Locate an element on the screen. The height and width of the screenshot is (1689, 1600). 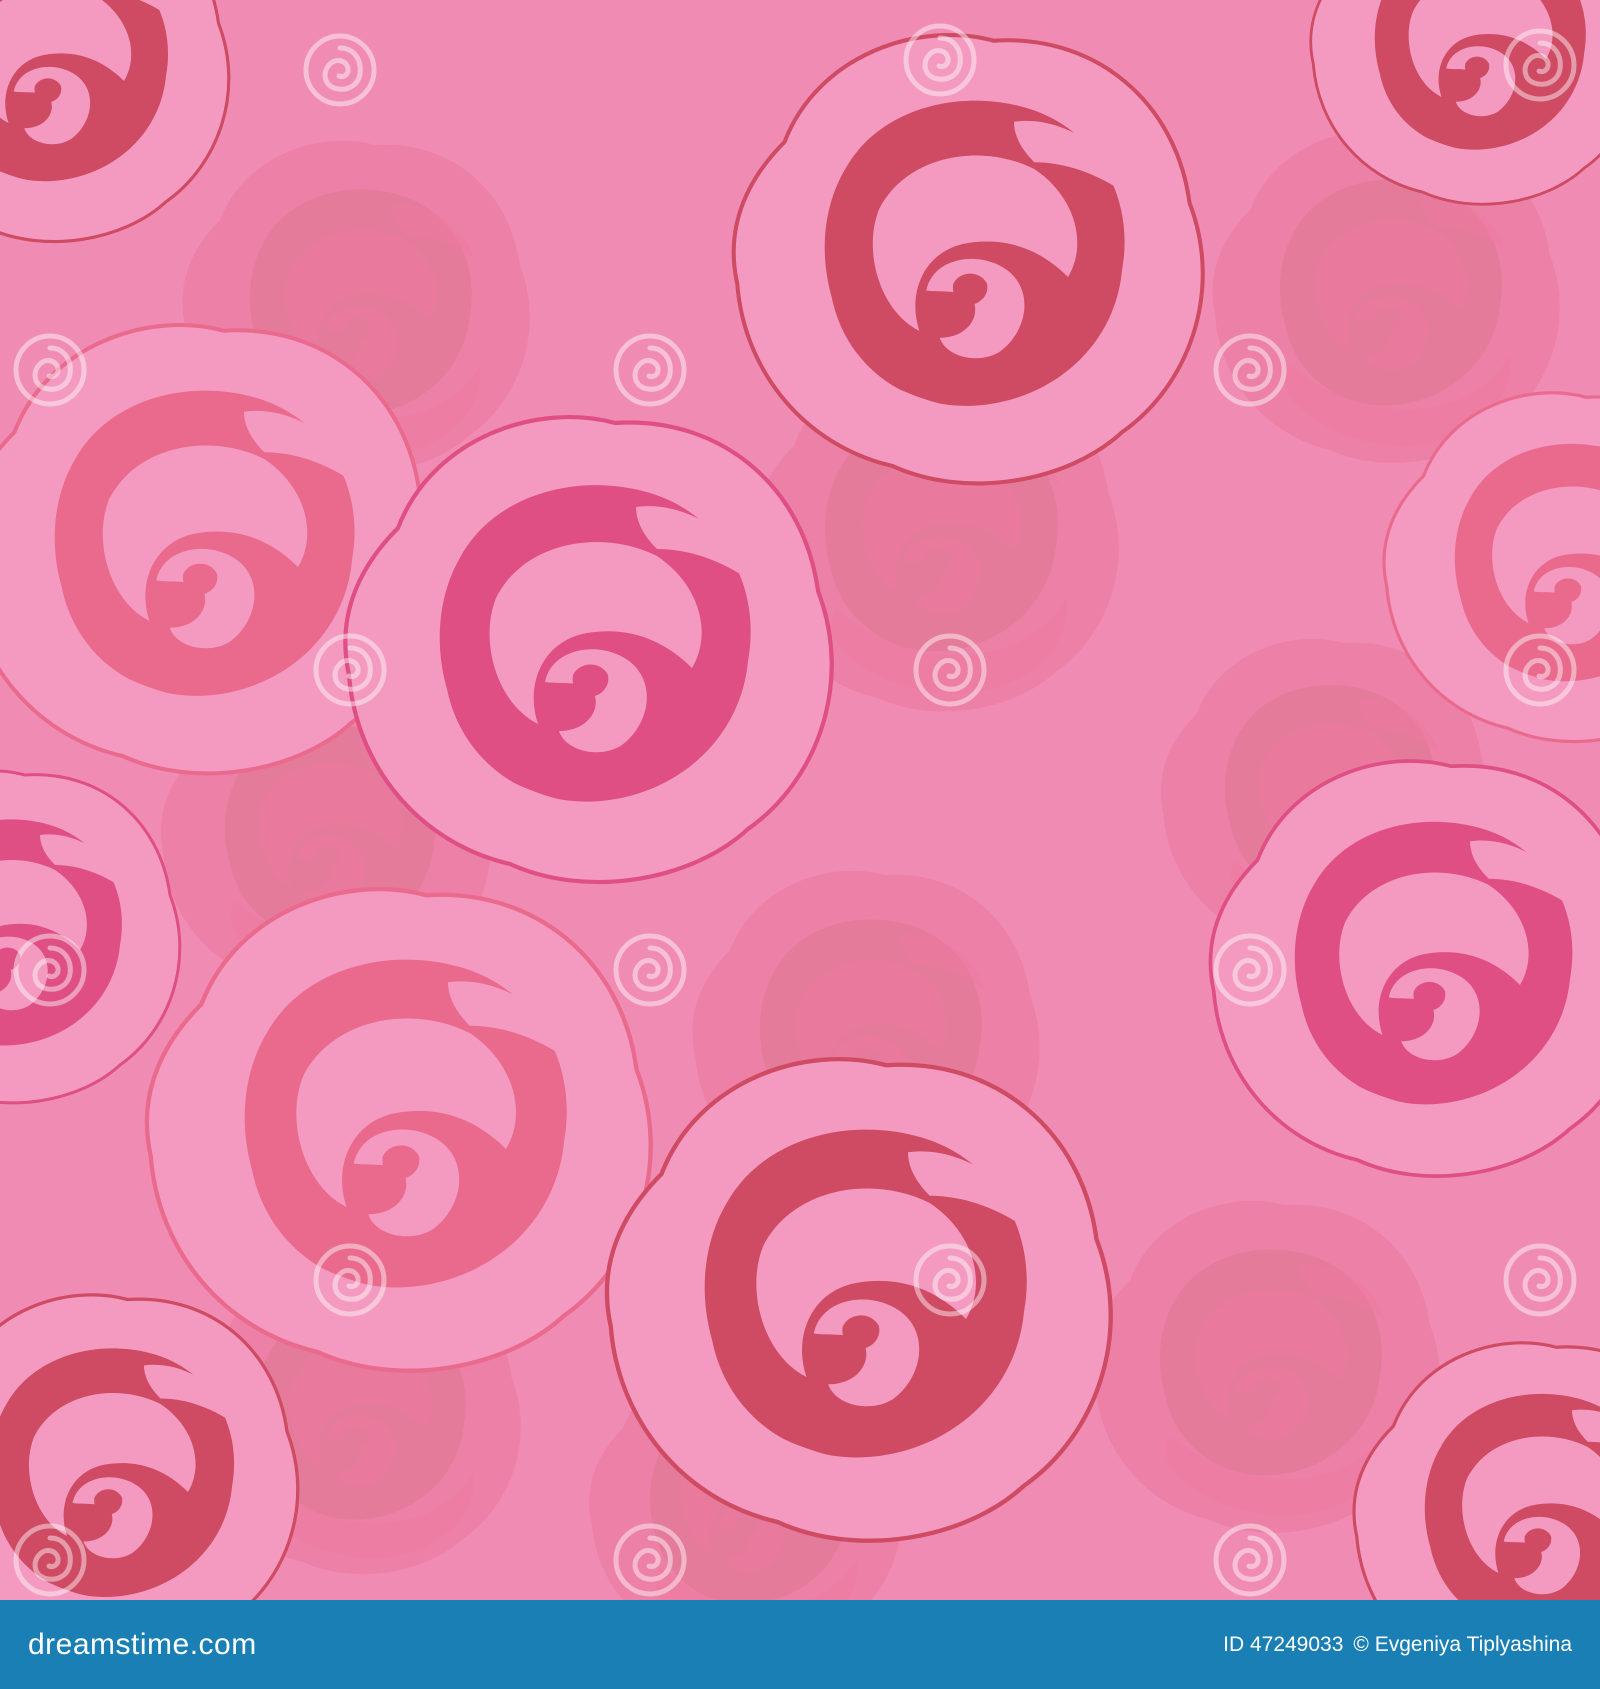
image-id: ID 47249033 is located at coordinates (1283, 1644).